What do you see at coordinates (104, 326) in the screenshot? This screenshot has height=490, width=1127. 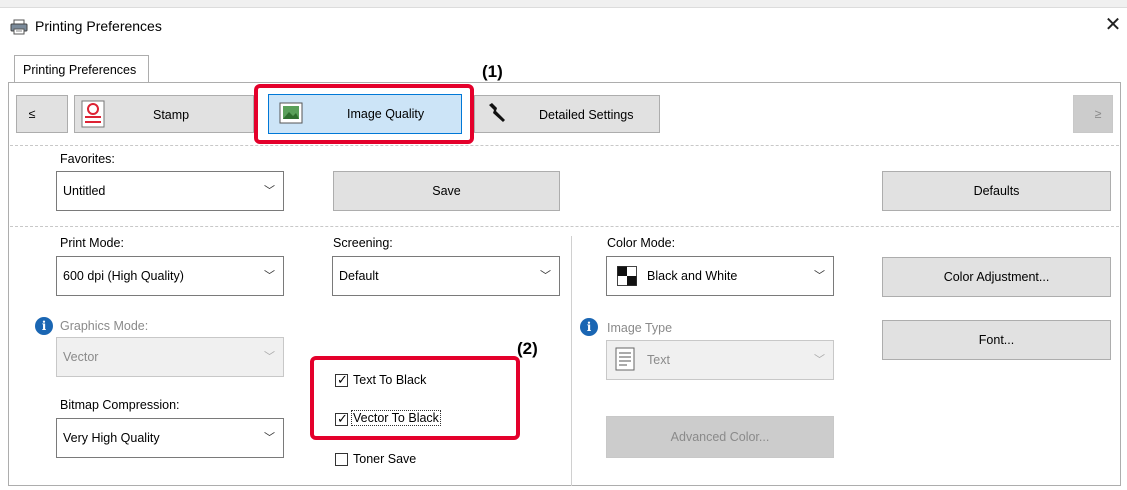 I see `graphics-mode-label: Graphics Mode:` at bounding box center [104, 326].